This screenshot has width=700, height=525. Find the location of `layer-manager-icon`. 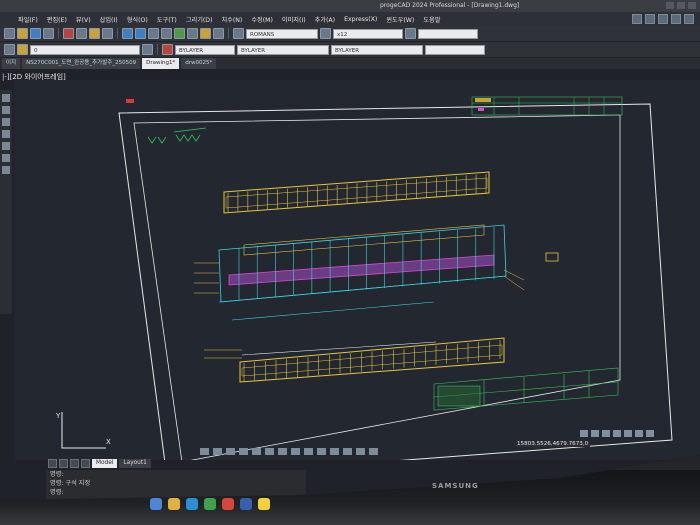

layer-manager-icon is located at coordinates (9, 49).